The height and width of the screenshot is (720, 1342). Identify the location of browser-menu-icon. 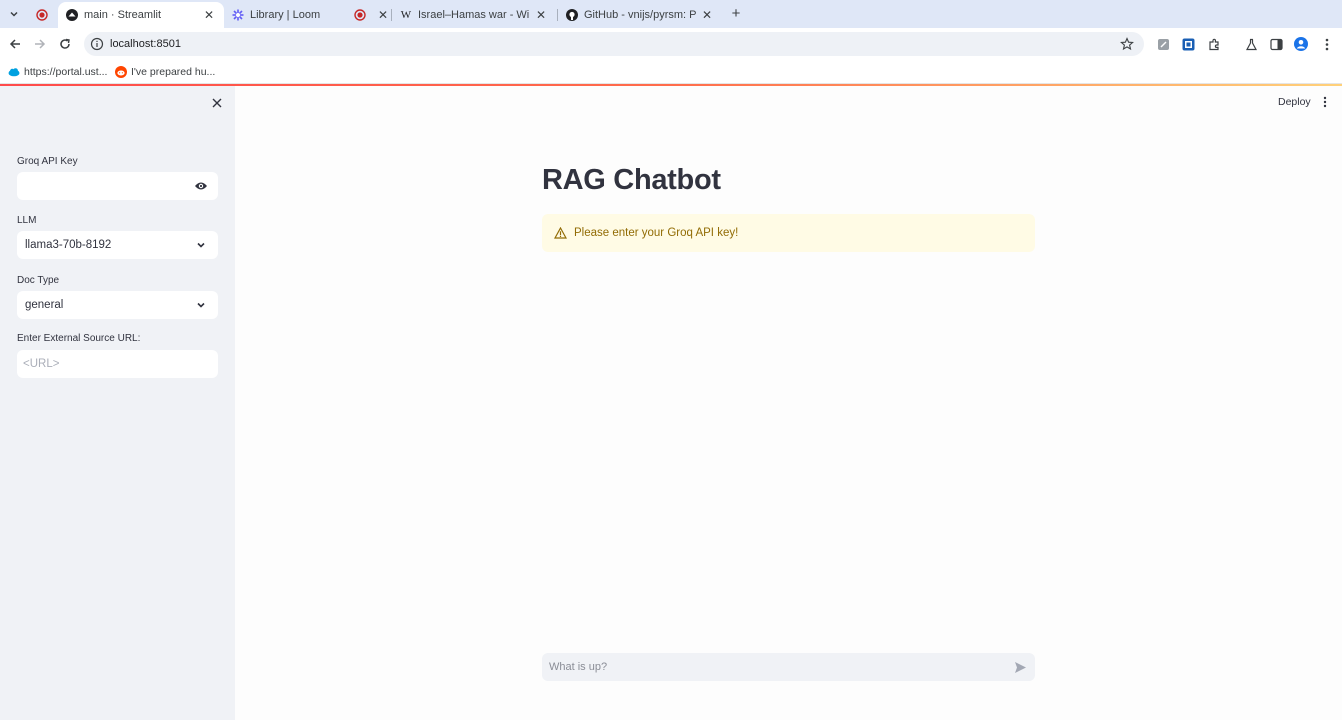
(1327, 44).